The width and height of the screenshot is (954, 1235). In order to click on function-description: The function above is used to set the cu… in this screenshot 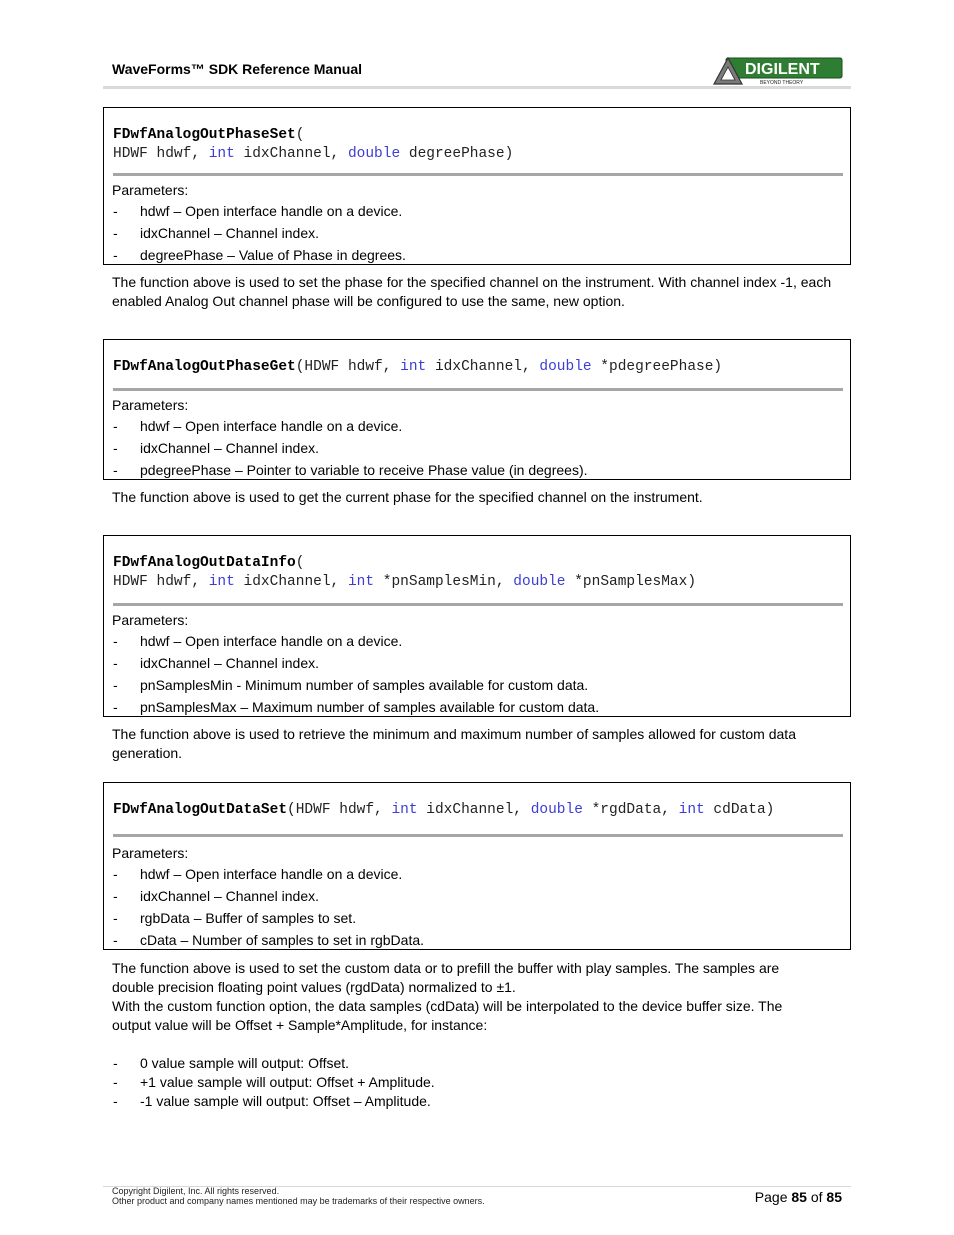, I will do `click(482, 997)`.